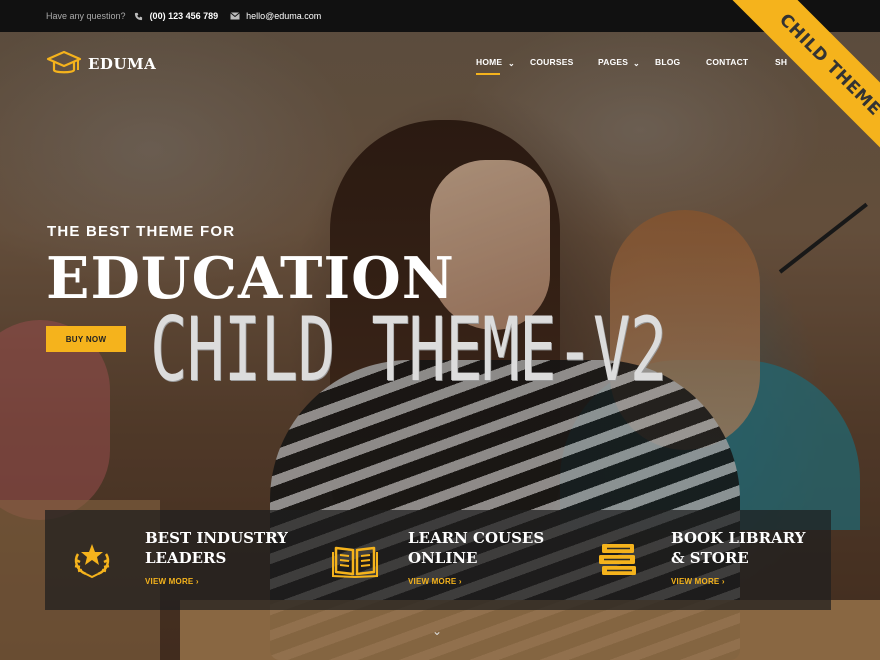 The image size is (880, 660). Describe the element at coordinates (122, 64) in the screenshot. I see `logo-text: EDUMA` at that location.